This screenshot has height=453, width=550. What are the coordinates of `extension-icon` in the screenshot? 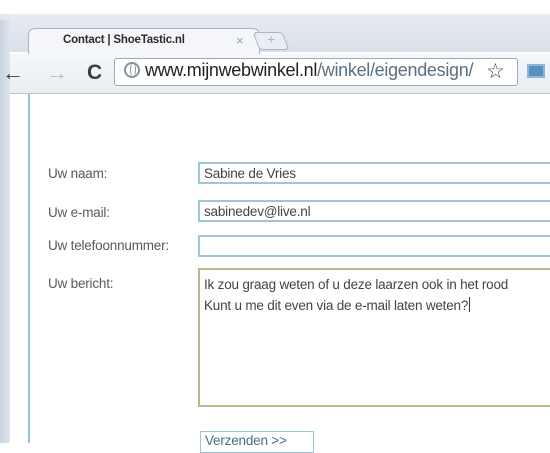 It's located at (536, 71).